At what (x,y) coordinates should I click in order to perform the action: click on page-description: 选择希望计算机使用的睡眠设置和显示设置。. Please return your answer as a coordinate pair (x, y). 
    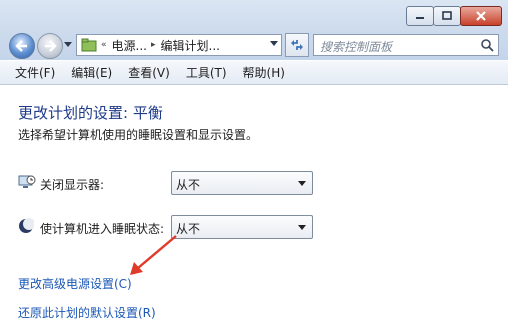
    Looking at the image, I should click on (138, 135).